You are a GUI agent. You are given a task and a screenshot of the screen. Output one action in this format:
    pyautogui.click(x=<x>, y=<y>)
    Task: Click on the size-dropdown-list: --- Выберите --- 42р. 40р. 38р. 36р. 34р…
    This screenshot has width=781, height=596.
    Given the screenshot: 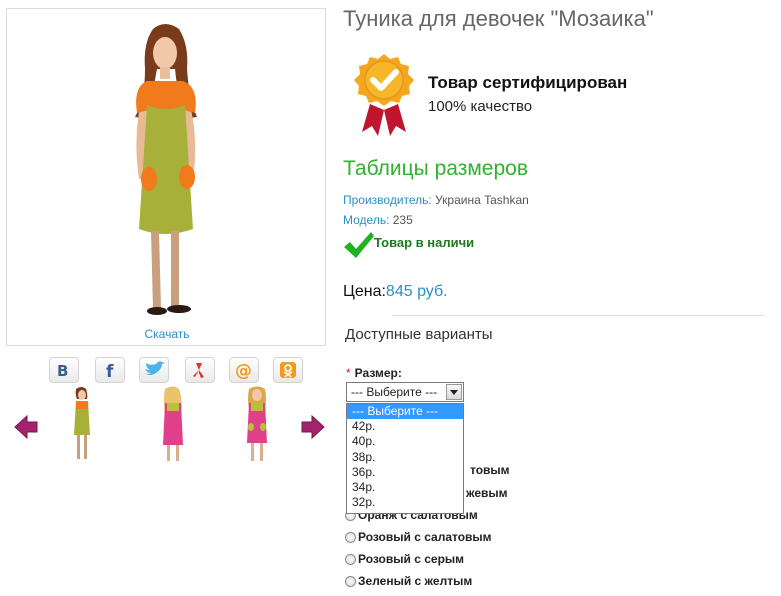 What is the action you would take?
    pyautogui.click(x=405, y=458)
    